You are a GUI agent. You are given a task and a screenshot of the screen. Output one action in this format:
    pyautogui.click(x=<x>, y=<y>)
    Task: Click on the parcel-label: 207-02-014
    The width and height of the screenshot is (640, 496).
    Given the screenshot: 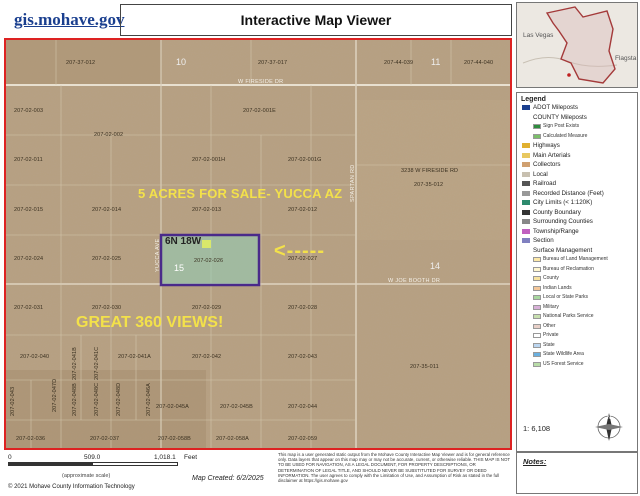 What is the action you would take?
    pyautogui.click(x=107, y=210)
    